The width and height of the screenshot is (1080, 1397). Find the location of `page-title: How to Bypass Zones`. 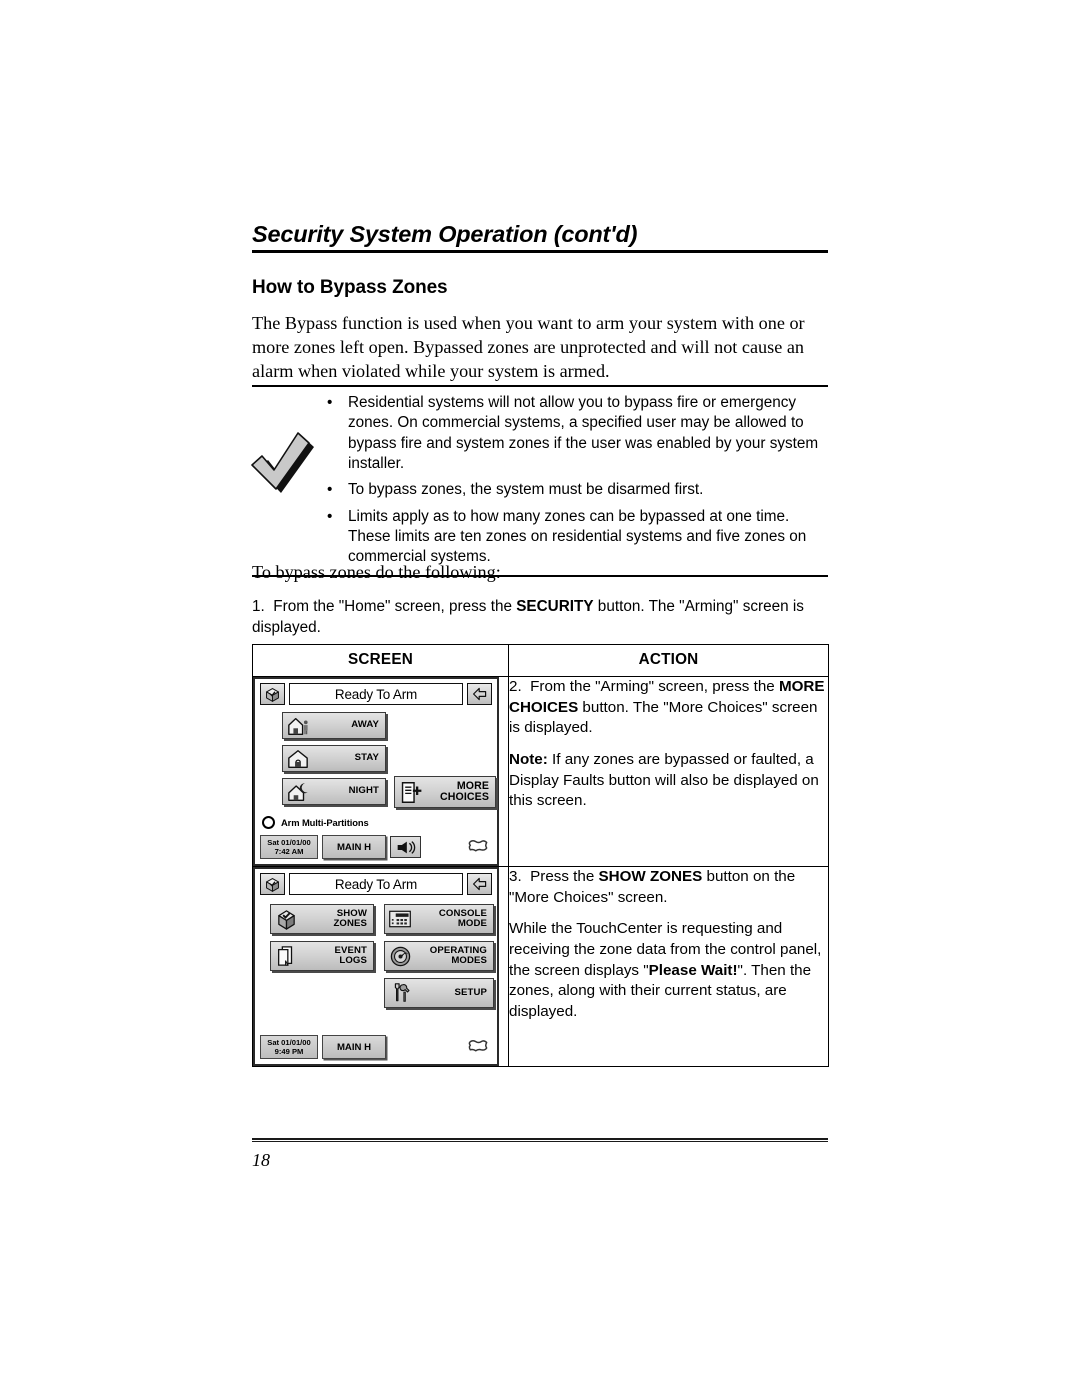

page-title: How to Bypass Zones is located at coordinates (350, 287).